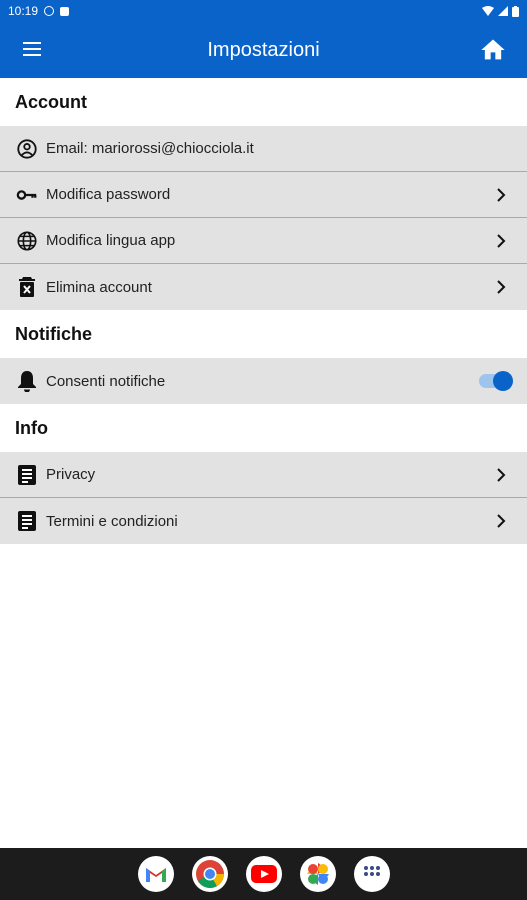 This screenshot has height=900, width=527. I want to click on terms-row: Termini e condizioni, so click(263, 521).